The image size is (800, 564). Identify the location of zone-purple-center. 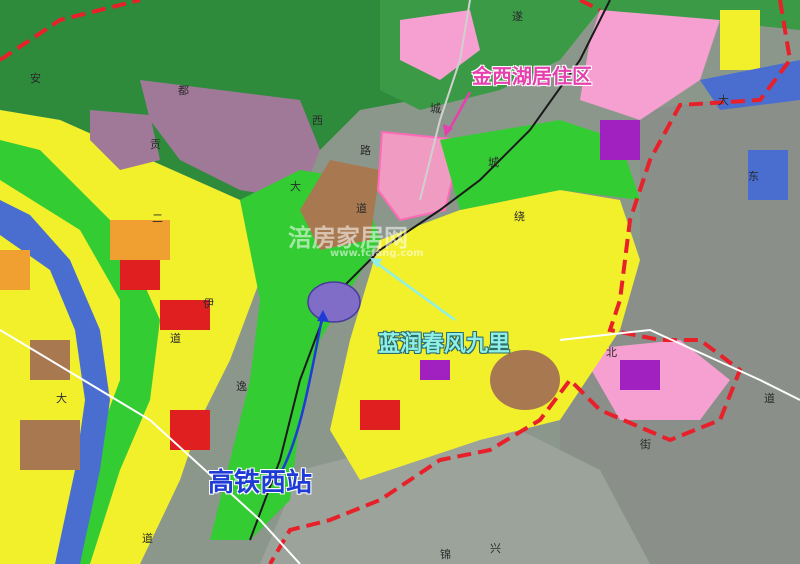
(435, 370).